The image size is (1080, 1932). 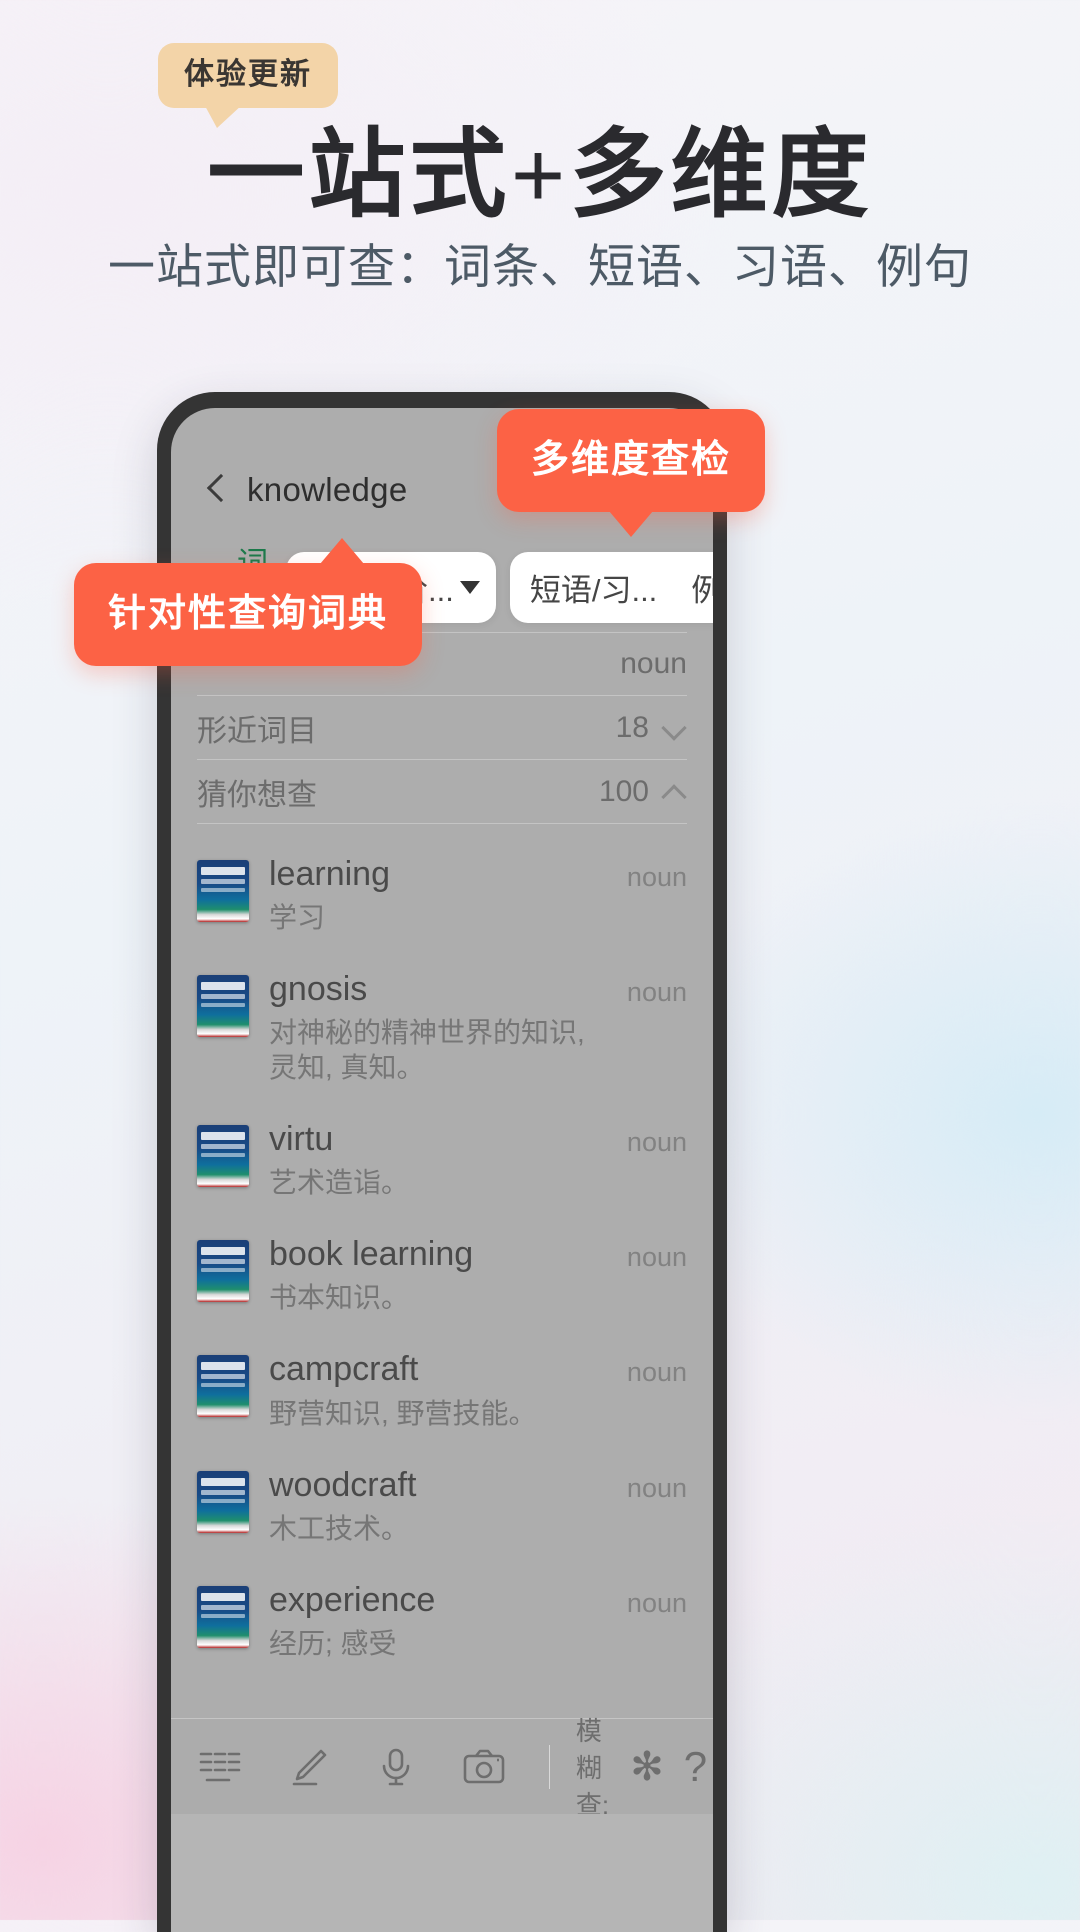 What do you see at coordinates (352, 1599) in the screenshot?
I see `word-term: experience` at bounding box center [352, 1599].